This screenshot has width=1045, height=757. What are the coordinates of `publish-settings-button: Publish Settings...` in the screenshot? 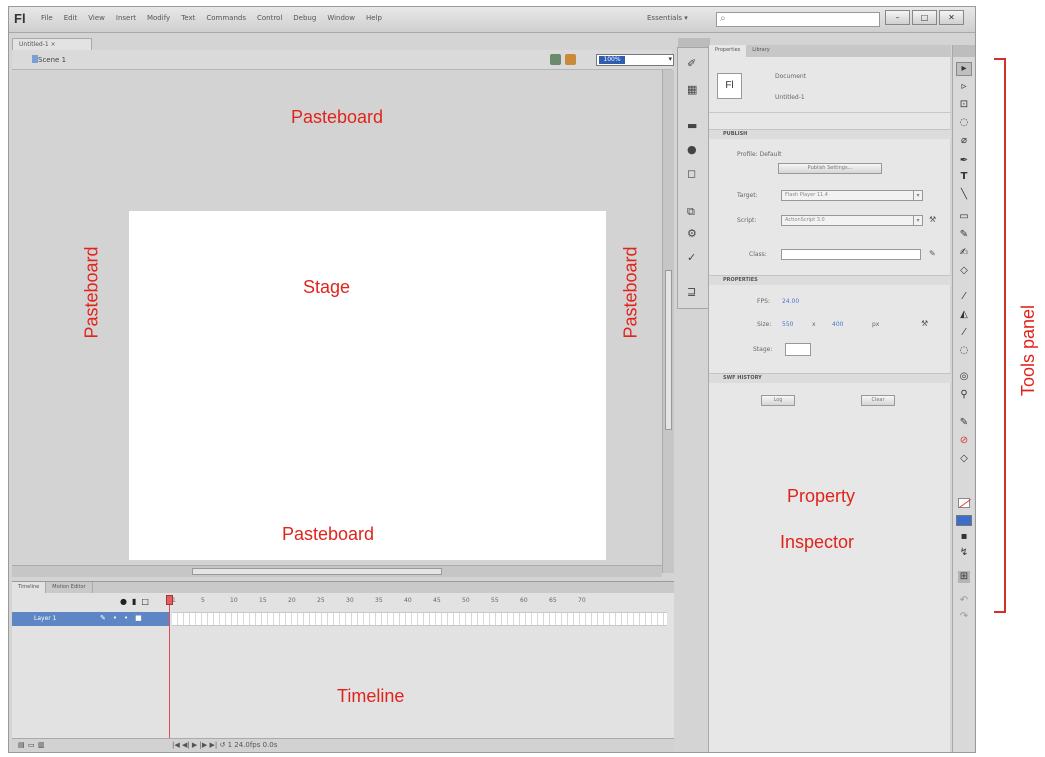 It's located at (830, 168).